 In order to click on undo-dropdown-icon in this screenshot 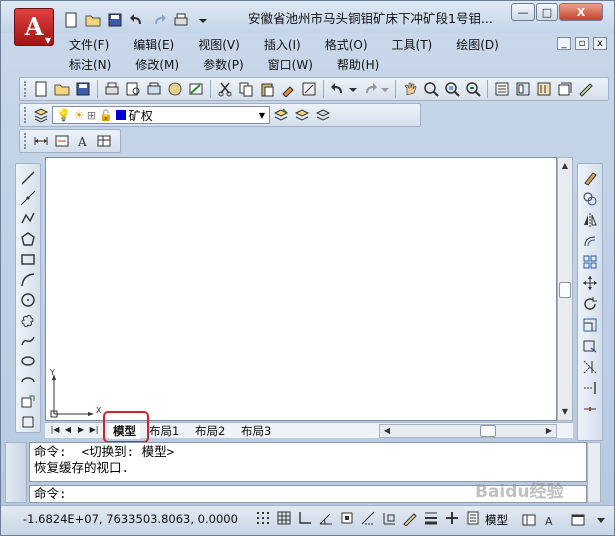, I will do `click(354, 89)`.